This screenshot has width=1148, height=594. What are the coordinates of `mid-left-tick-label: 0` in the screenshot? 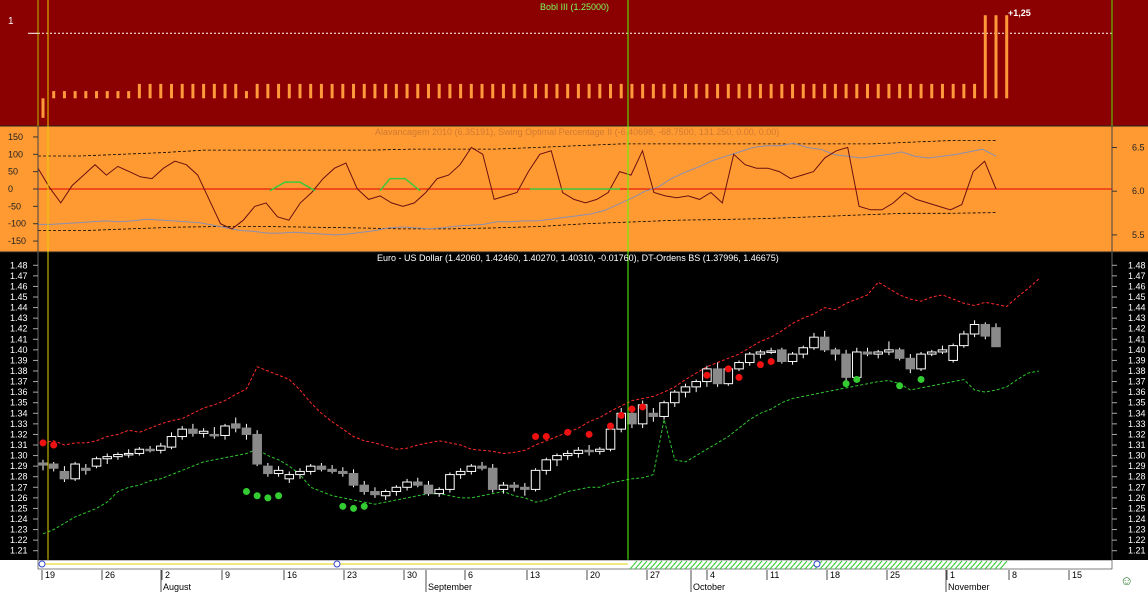 It's located at (10, 189).